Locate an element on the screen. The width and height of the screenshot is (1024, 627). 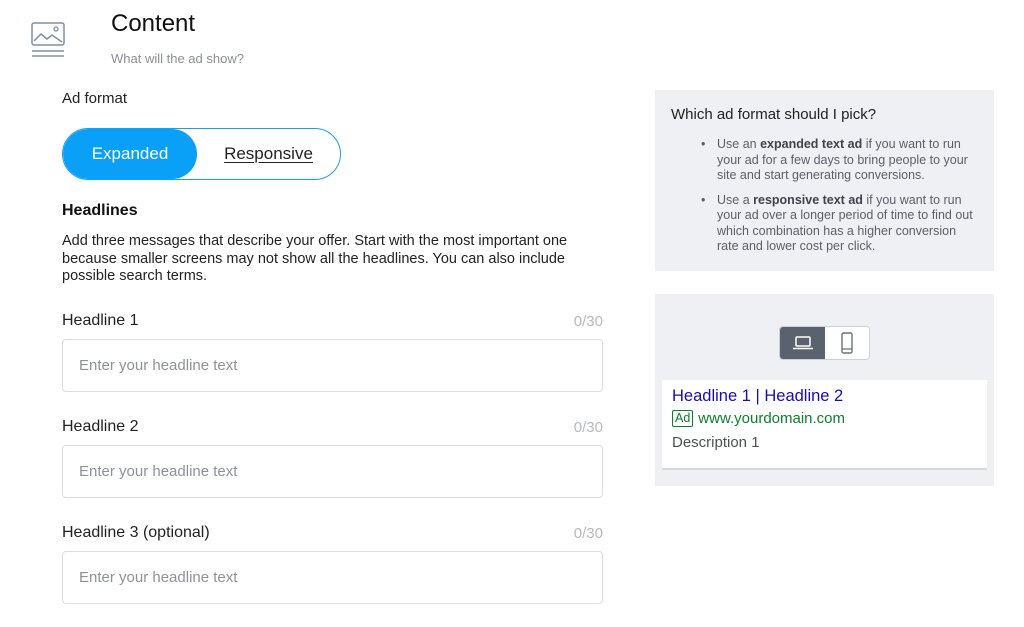
ad-badge: Ad is located at coordinates (683, 418).